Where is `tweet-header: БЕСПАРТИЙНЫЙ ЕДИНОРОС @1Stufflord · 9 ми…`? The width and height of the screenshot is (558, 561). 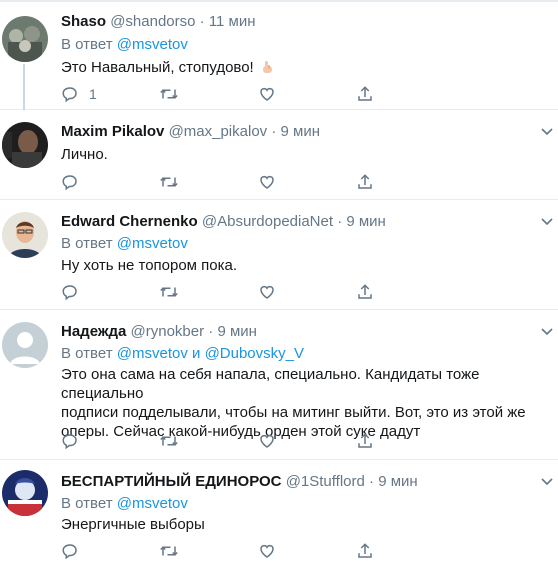 tweet-header: БЕСПАРТИЙНЫЙ ЕДИНОРОС @1Stufflord · 9 ми… is located at coordinates (239, 482).